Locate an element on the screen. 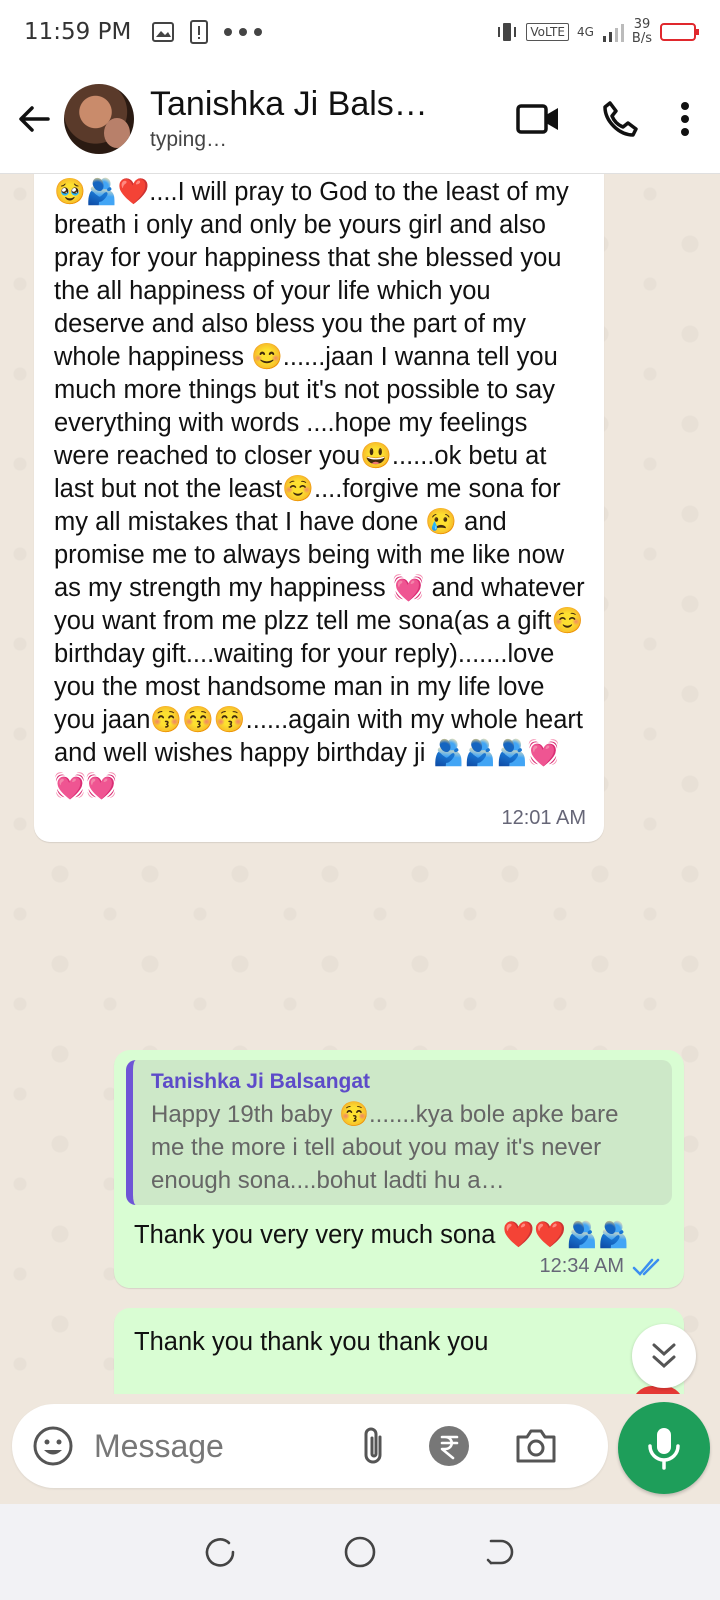  voice-message-button is located at coordinates (664, 1448).